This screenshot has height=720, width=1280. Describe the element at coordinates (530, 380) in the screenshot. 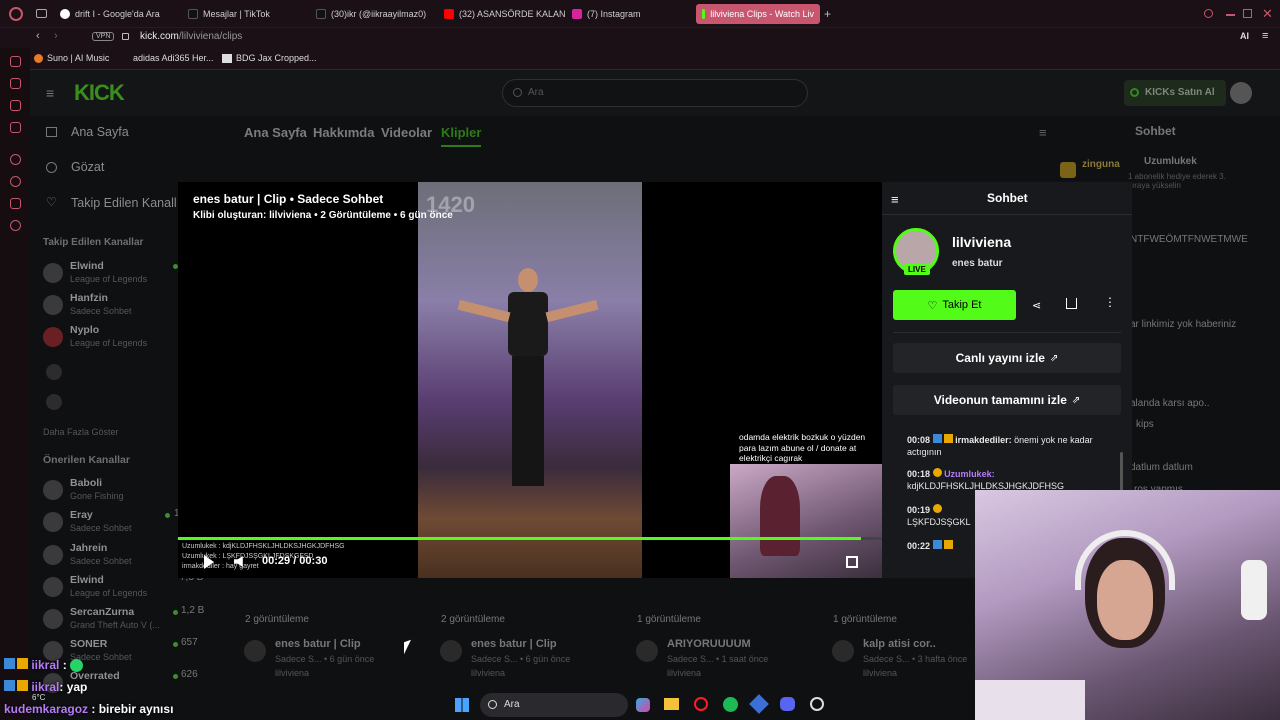

I see `clip-video-frame: 1420` at that location.